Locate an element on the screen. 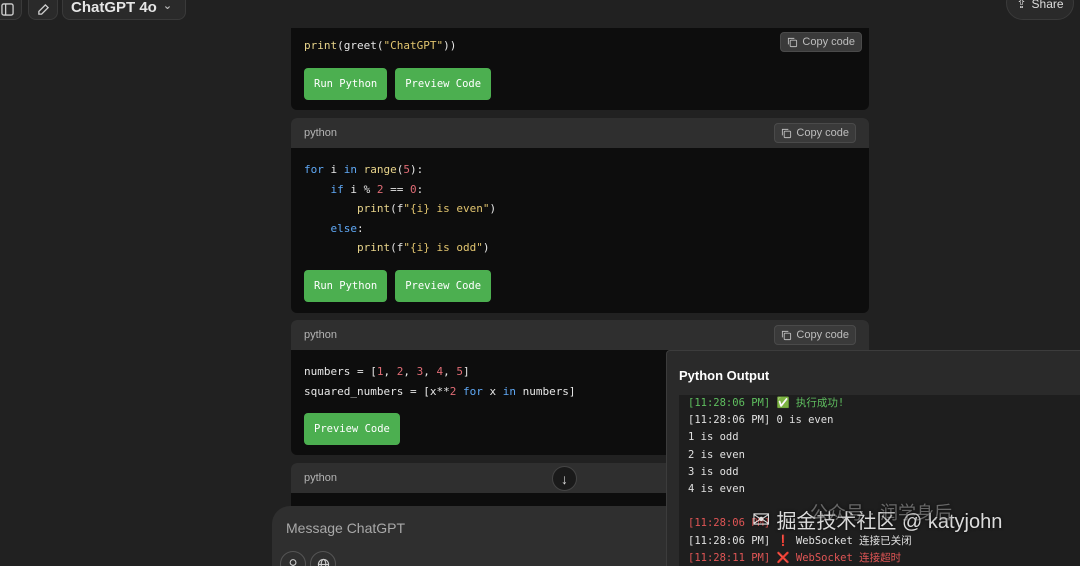 The image size is (1080, 566). scroll-down-button: ↓ is located at coordinates (564, 478).